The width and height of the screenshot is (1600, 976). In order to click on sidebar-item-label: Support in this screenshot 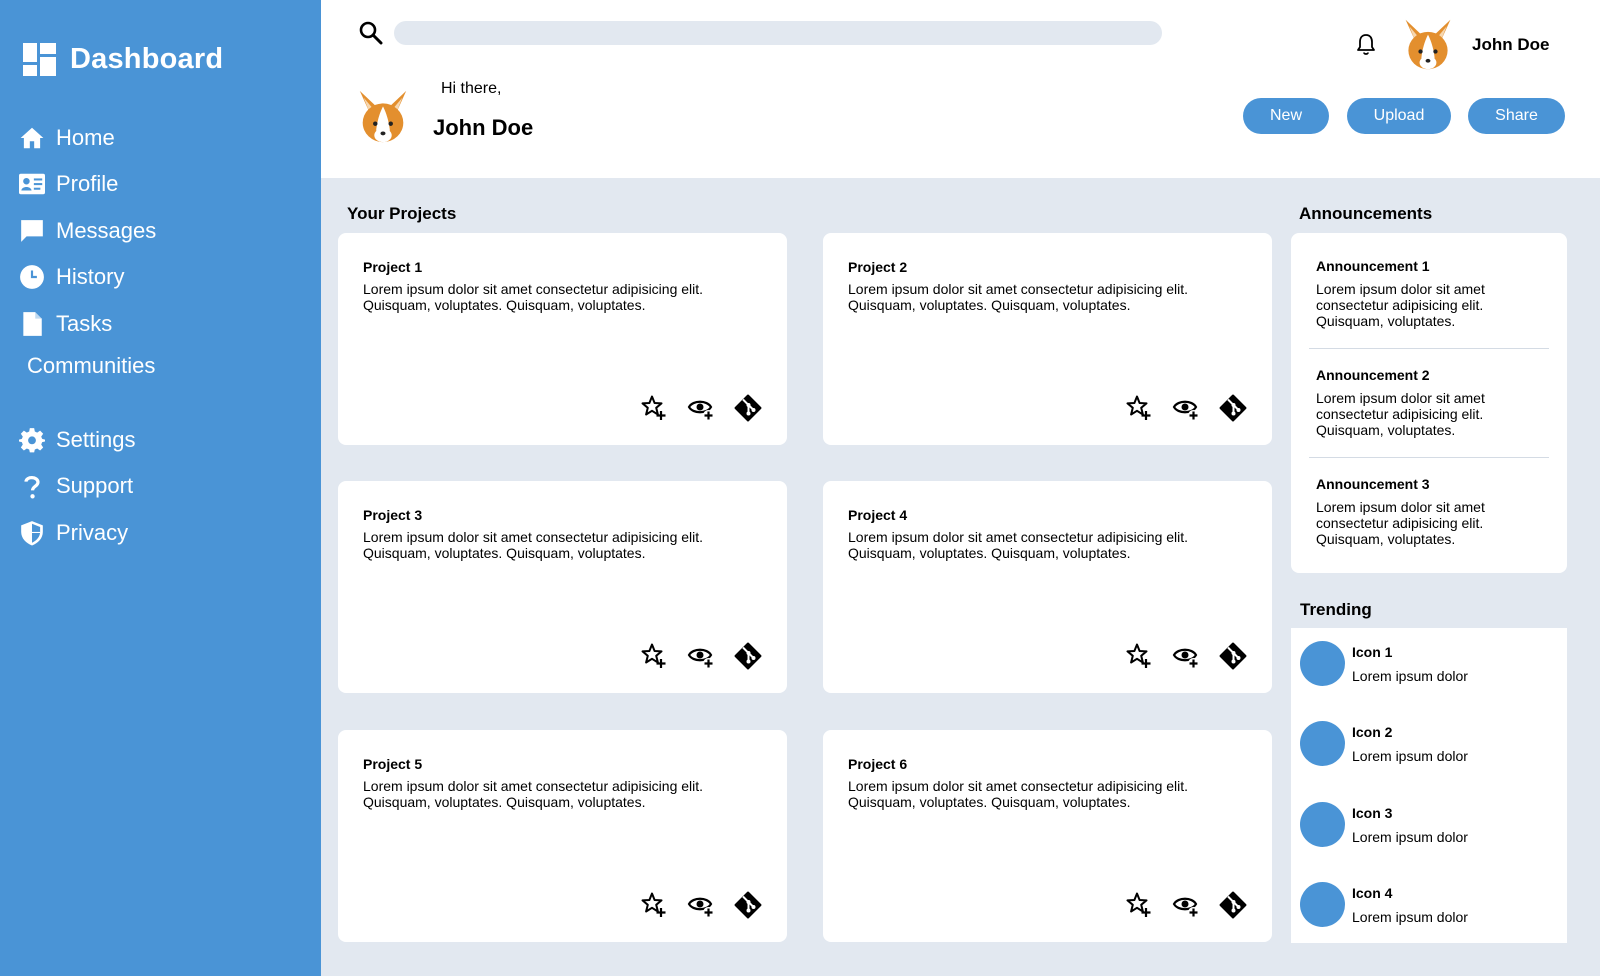, I will do `click(95, 485)`.